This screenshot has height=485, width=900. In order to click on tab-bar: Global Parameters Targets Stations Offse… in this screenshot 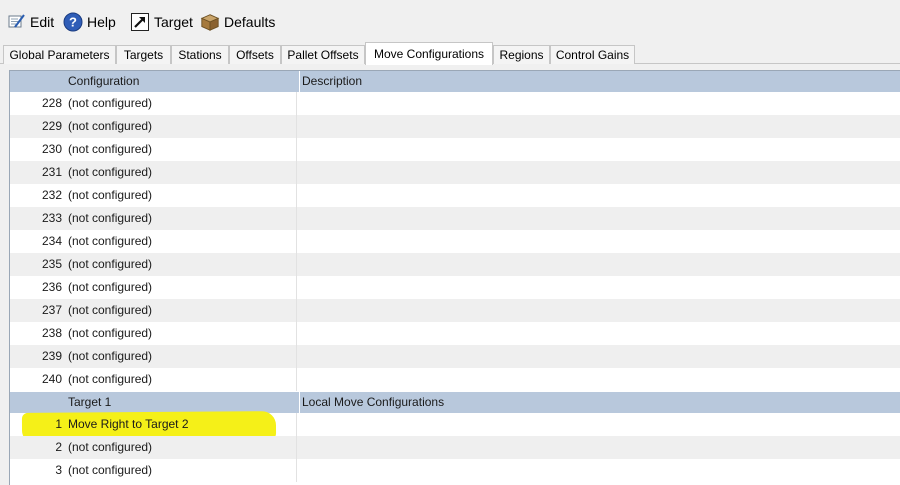, I will do `click(450, 53)`.